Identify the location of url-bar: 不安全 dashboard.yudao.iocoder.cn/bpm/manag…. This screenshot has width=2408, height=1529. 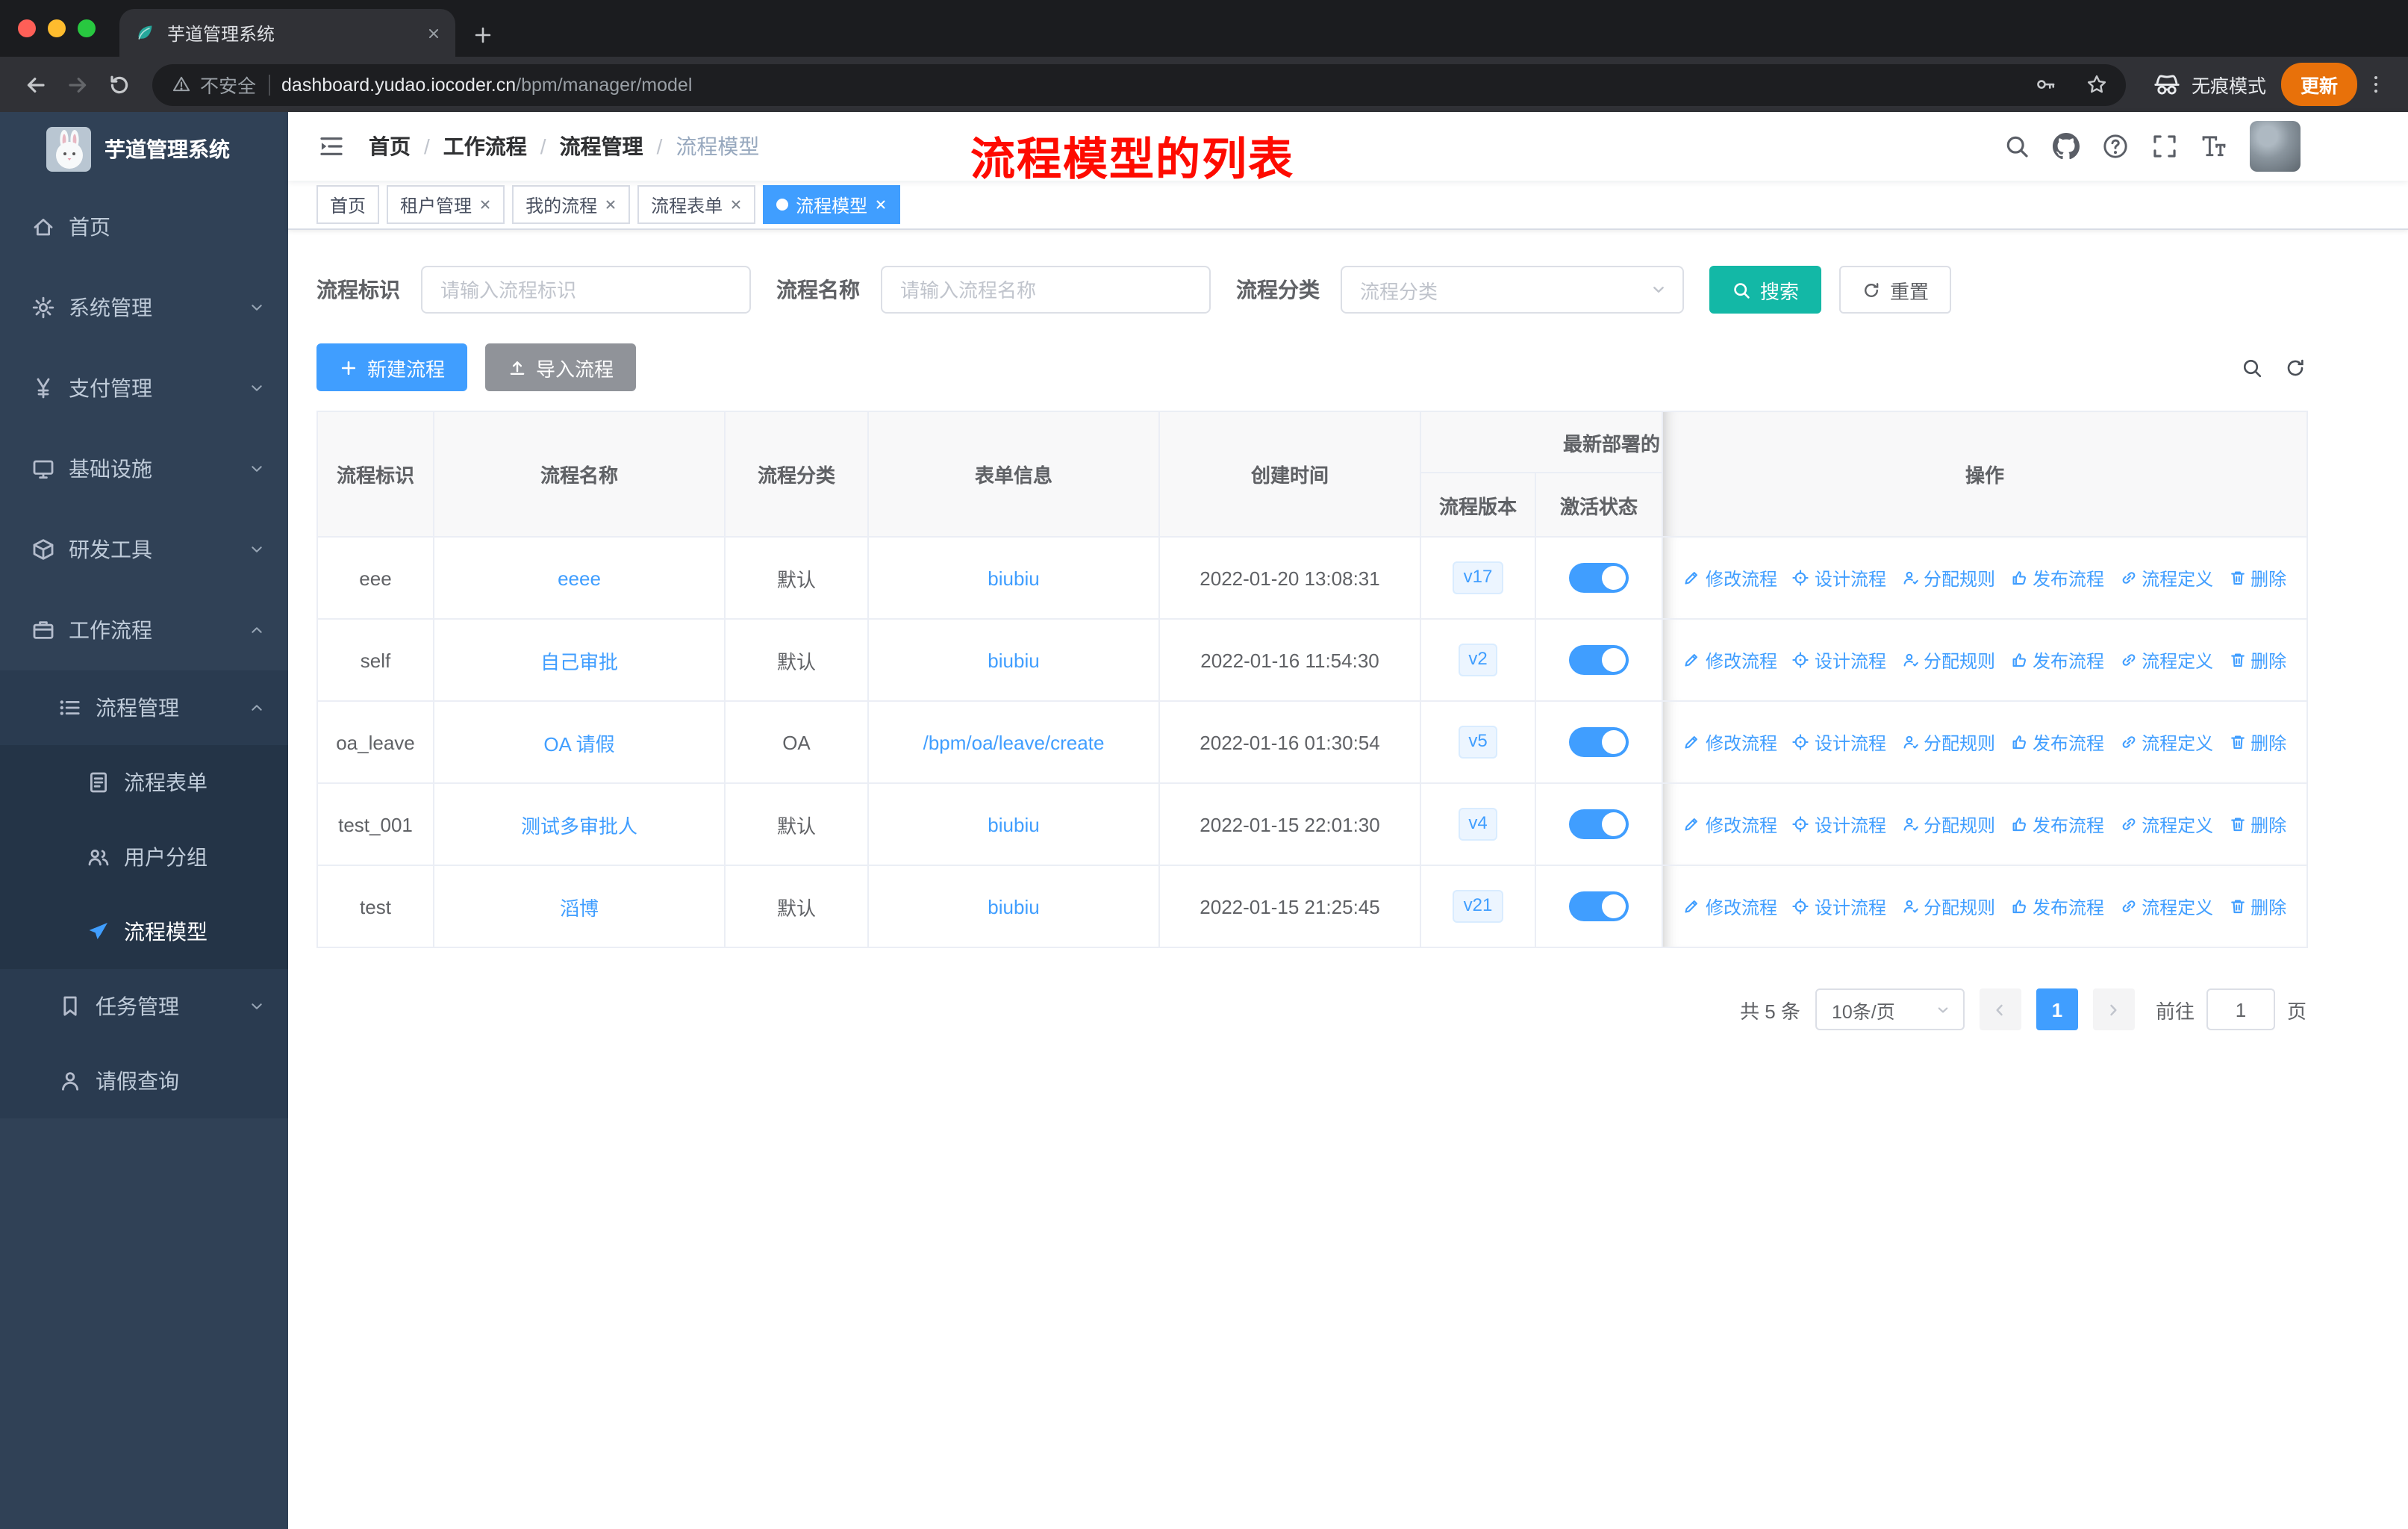
(1139, 84).